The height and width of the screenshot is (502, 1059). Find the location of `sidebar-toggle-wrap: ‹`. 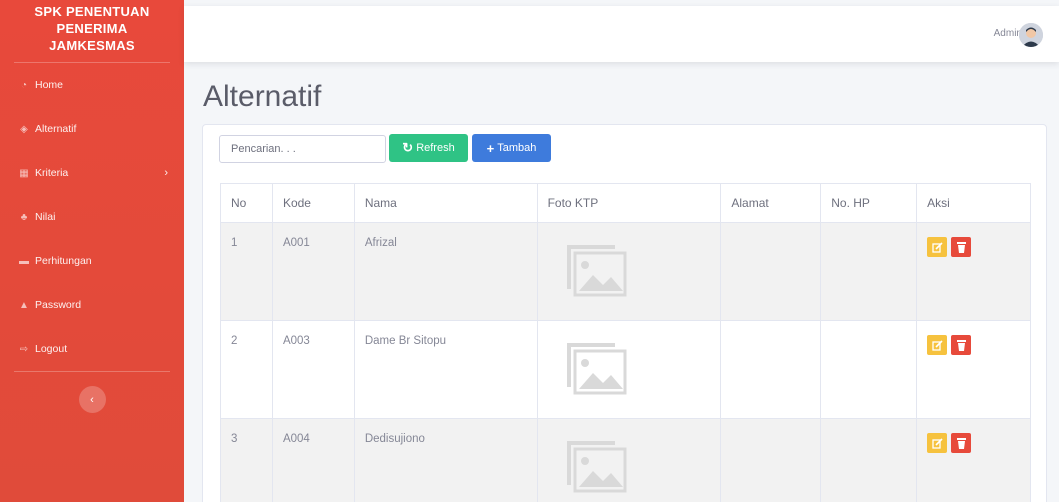

sidebar-toggle-wrap: ‹ is located at coordinates (92, 392).